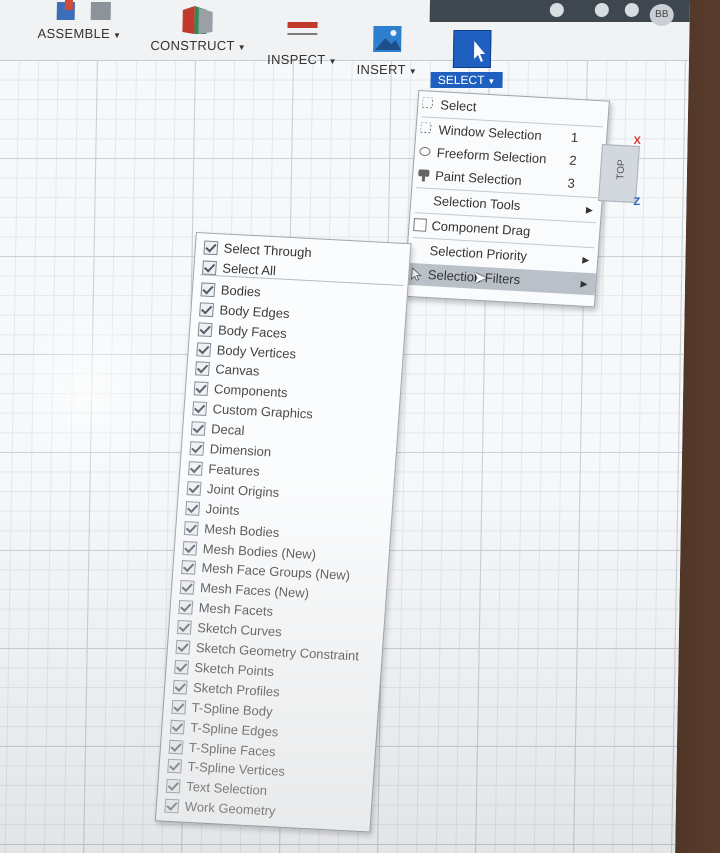 The image size is (720, 853). What do you see at coordinates (478, 253) in the screenshot?
I see `menu-item-label: Selection Priority` at bounding box center [478, 253].